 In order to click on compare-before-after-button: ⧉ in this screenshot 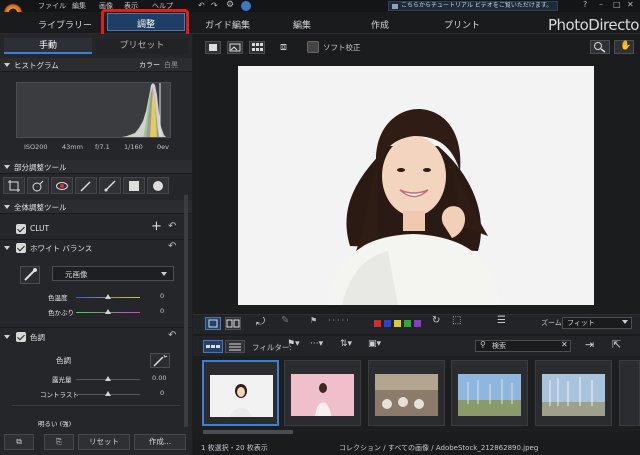, I will do `click(19, 442)`.